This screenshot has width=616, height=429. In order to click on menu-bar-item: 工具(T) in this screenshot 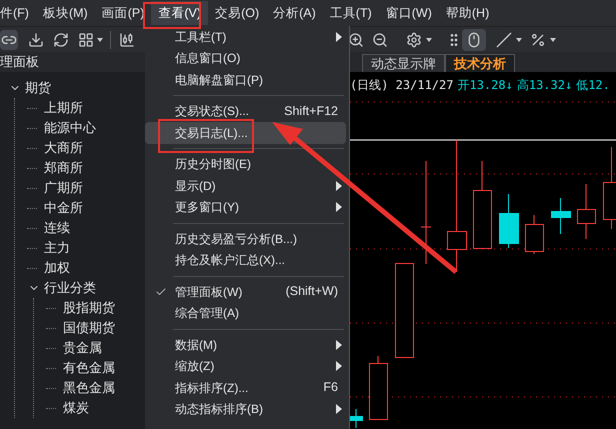, I will do `click(350, 13)`.